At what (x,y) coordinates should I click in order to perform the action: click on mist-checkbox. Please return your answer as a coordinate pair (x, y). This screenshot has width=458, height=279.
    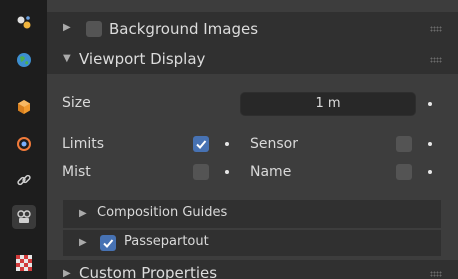
    Looking at the image, I should click on (201, 172).